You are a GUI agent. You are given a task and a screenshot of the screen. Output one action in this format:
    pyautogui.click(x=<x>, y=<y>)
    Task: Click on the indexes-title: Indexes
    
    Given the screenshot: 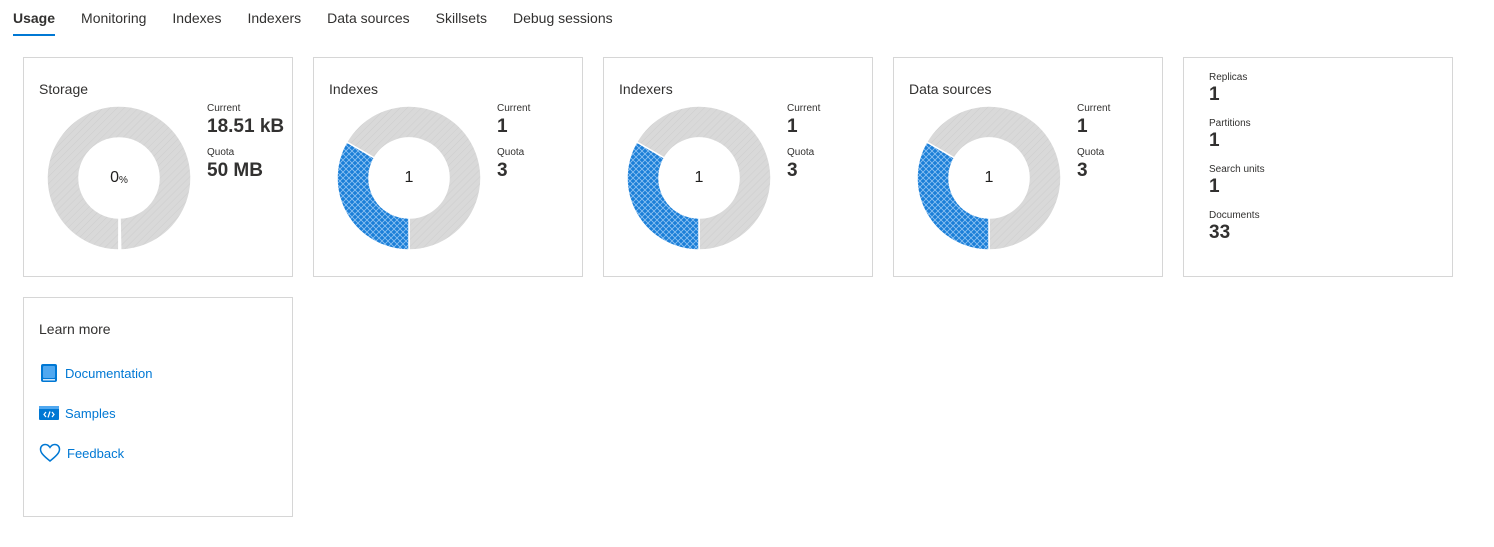 What is the action you would take?
    pyautogui.click(x=354, y=89)
    